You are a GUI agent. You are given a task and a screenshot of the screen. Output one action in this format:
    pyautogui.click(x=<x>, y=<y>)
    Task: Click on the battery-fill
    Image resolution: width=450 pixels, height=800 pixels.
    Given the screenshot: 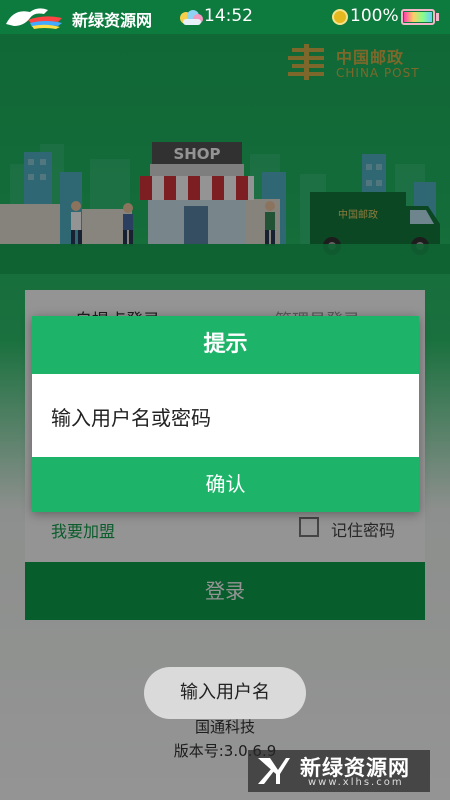 What is the action you would take?
    pyautogui.click(x=418, y=17)
    